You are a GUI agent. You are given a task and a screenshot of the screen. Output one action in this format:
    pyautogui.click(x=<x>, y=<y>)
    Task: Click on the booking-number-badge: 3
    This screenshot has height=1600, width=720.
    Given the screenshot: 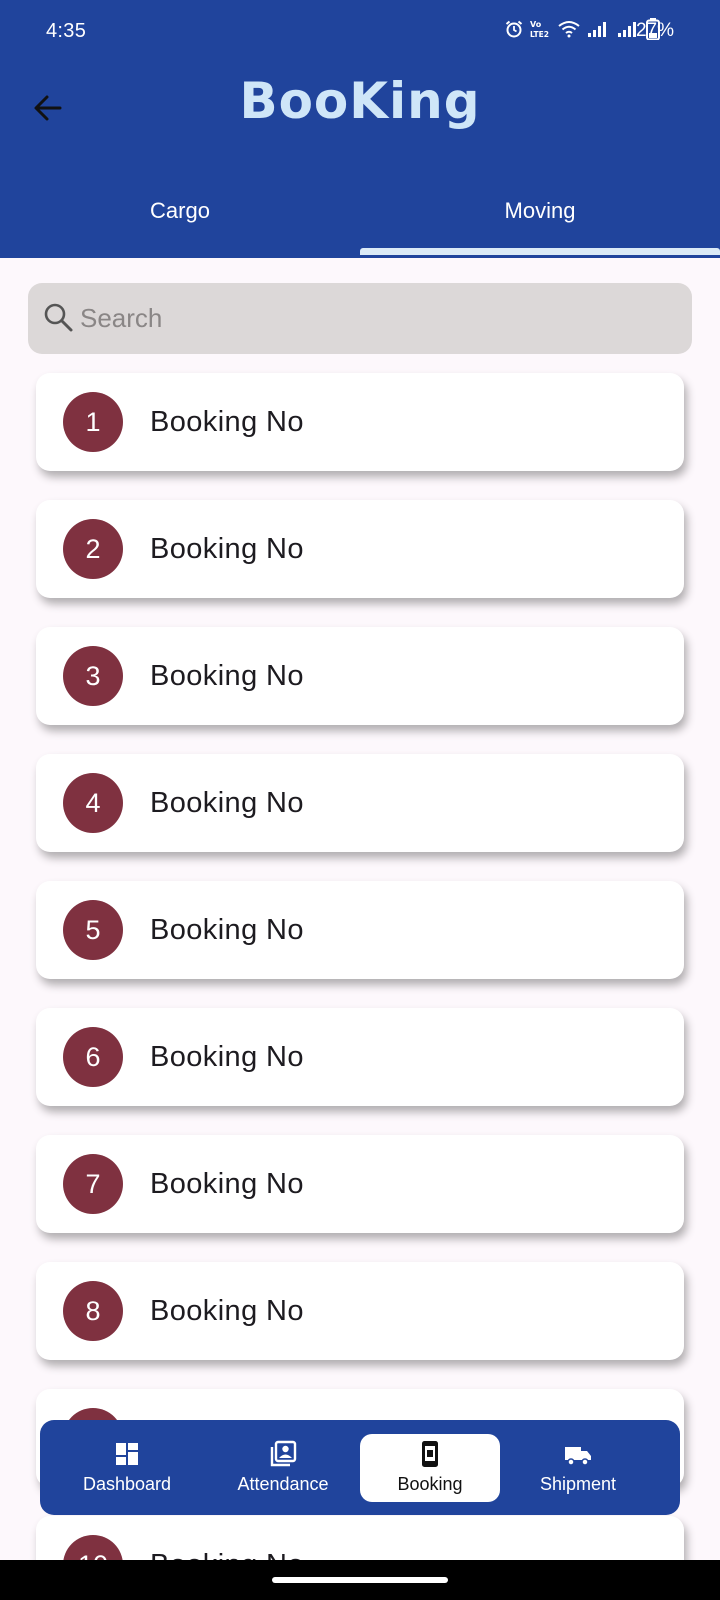 What is the action you would take?
    pyautogui.click(x=93, y=676)
    